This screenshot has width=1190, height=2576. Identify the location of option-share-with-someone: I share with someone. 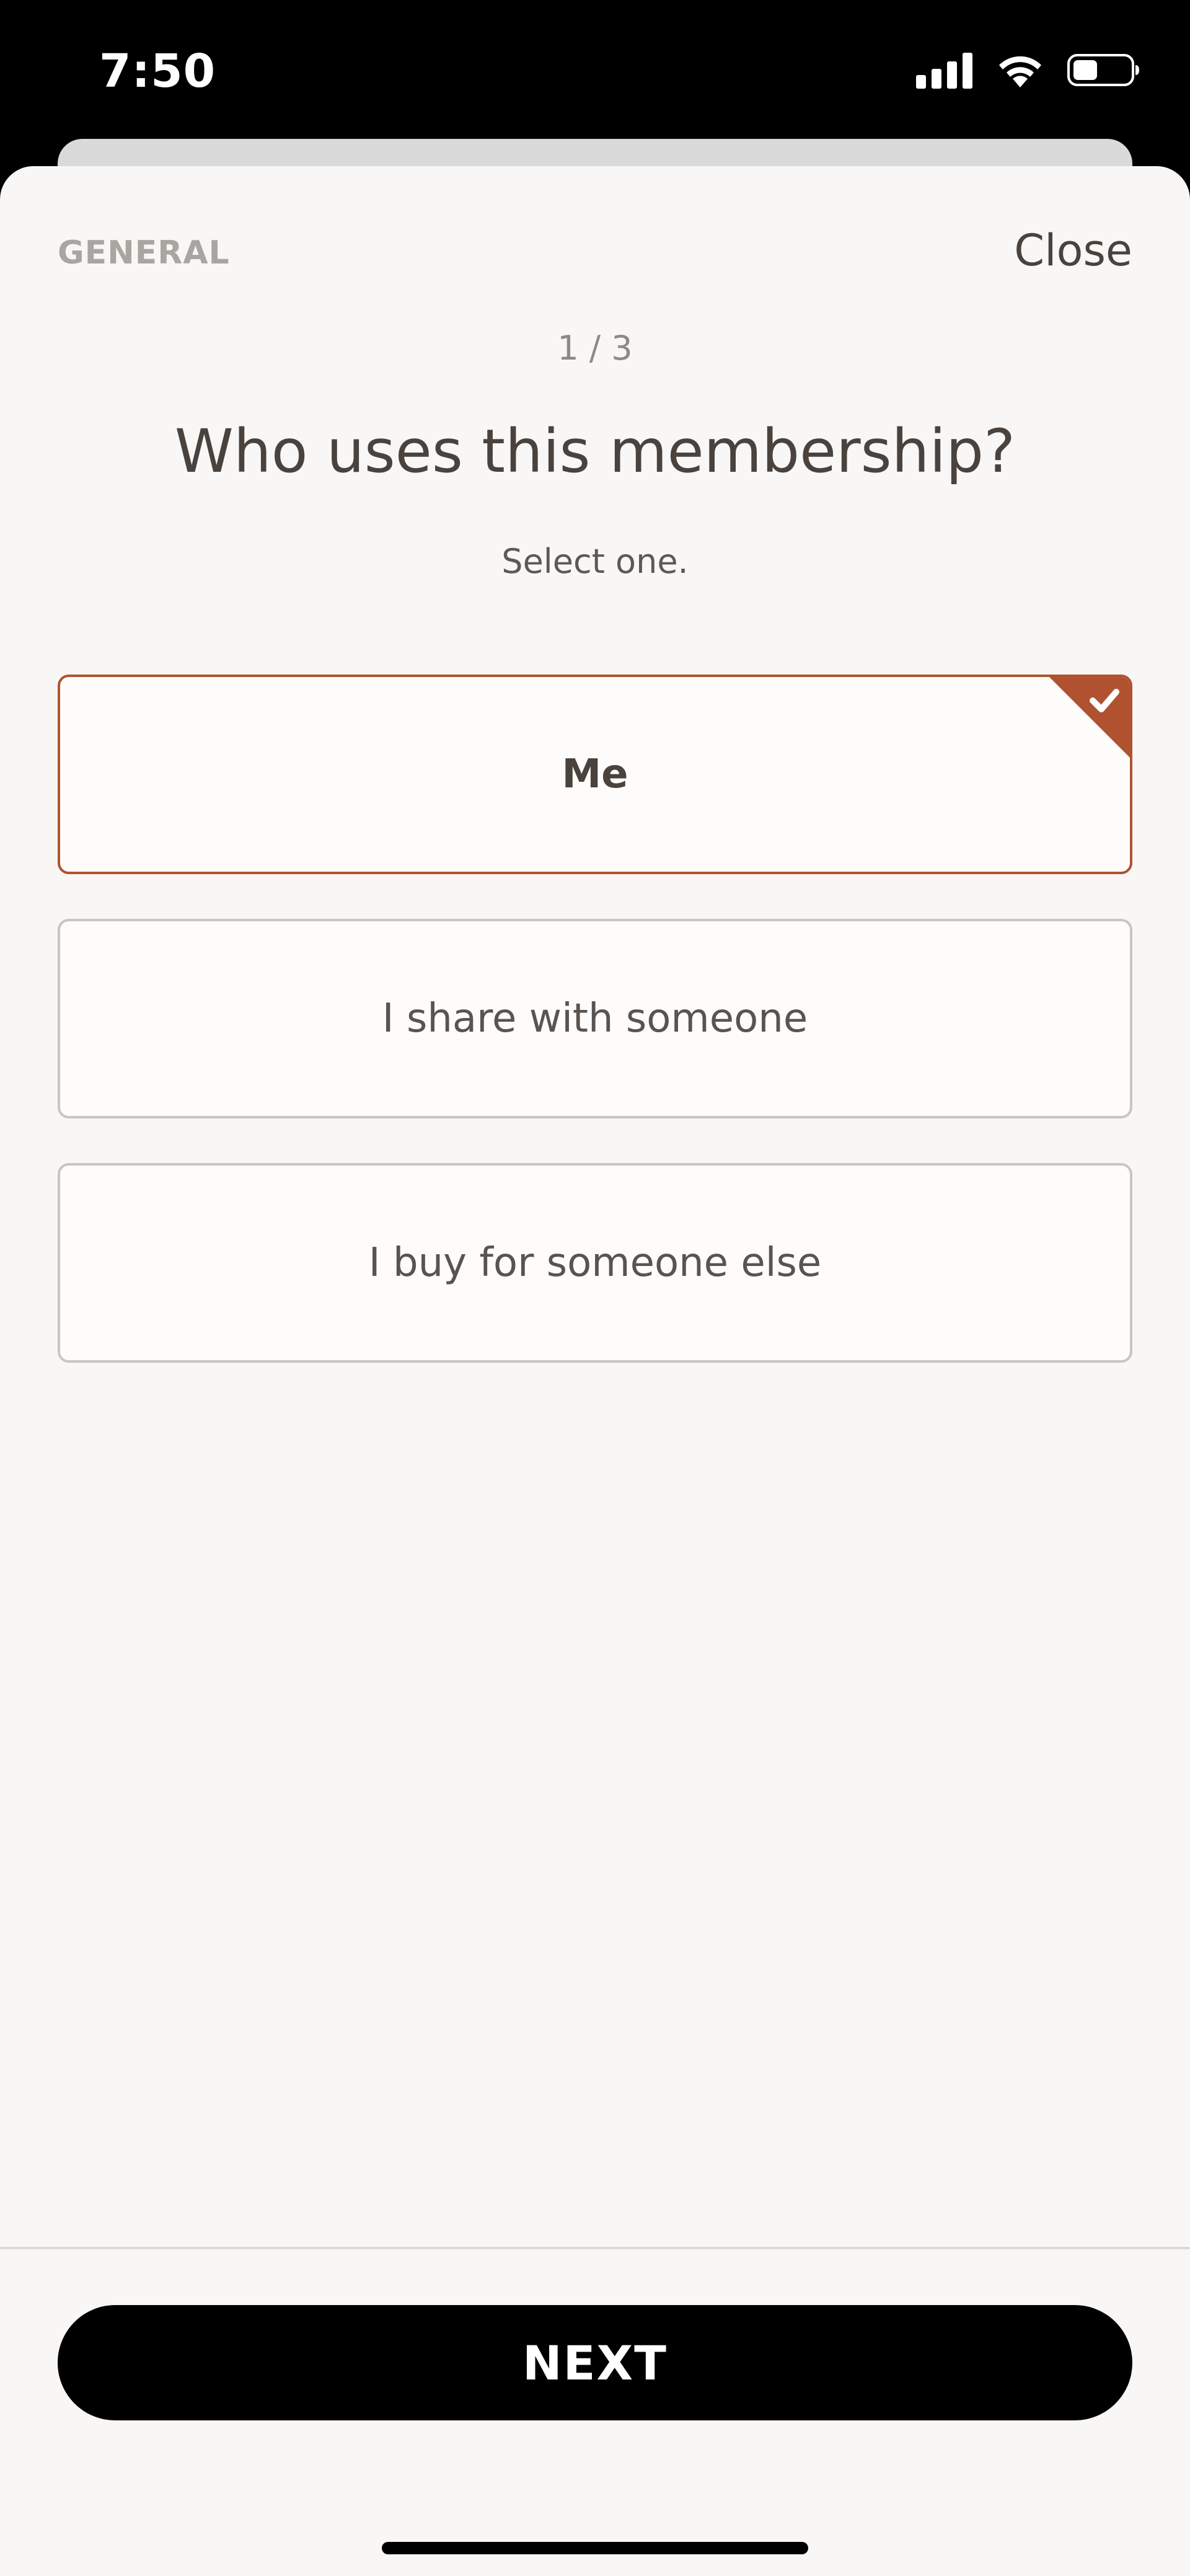
(595, 1019).